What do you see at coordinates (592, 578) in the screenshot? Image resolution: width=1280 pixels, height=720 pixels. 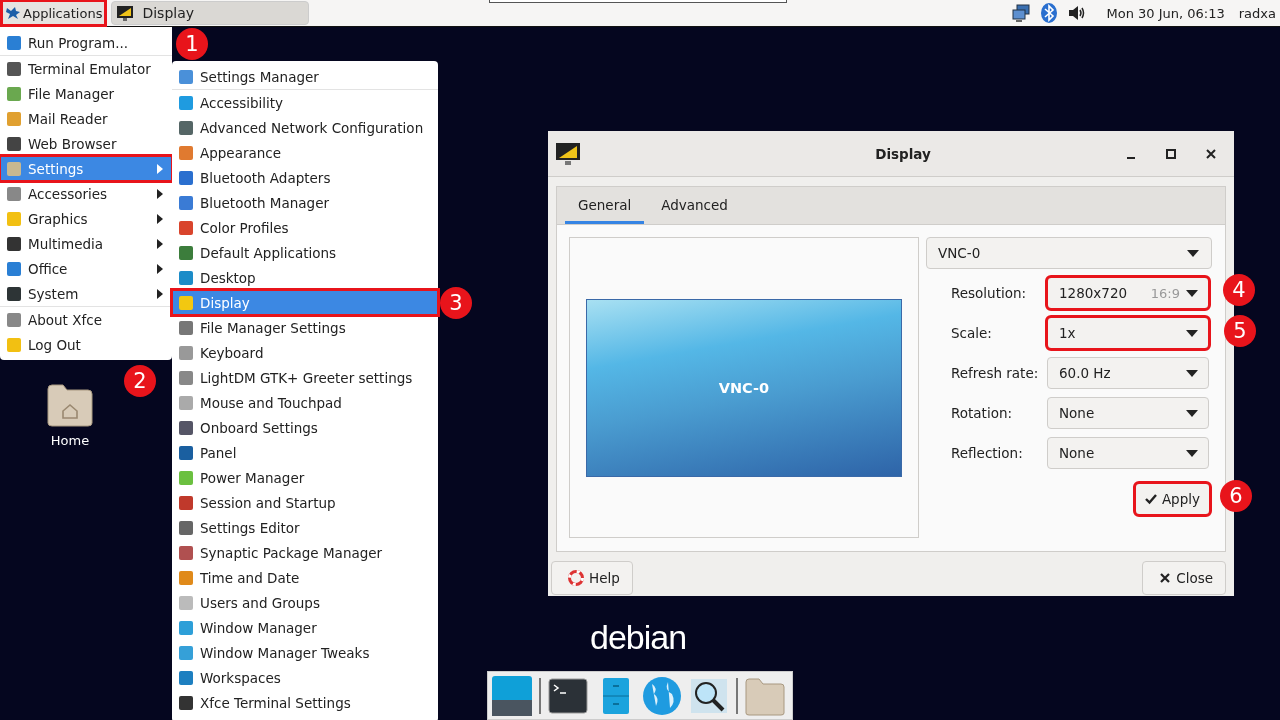 I see `help-button: Help` at bounding box center [592, 578].